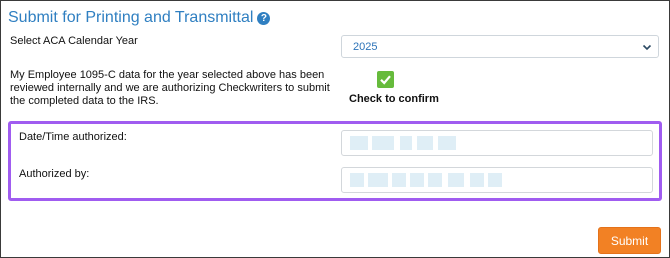 The height and width of the screenshot is (258, 670). What do you see at coordinates (74, 41) in the screenshot?
I see `year-label: Select ACA Calendar Year` at bounding box center [74, 41].